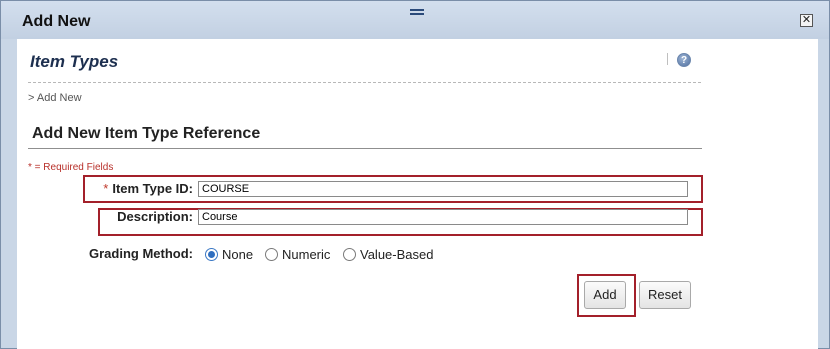  I want to click on drag-handle-icon, so click(417, 12).